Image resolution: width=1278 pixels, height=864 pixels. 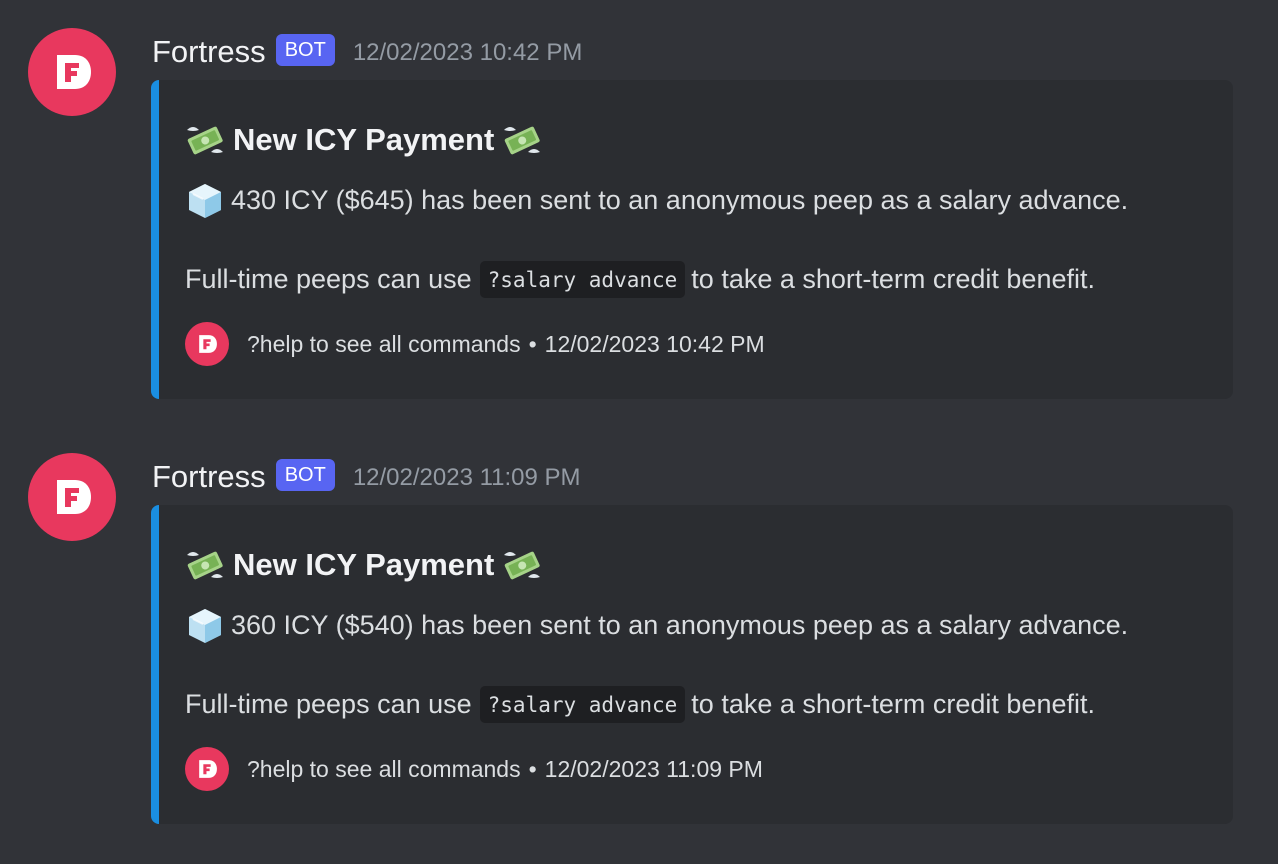 I want to click on message-header: Fortress BOT 12/02/2023 11:09 PM, so click(x=366, y=477).